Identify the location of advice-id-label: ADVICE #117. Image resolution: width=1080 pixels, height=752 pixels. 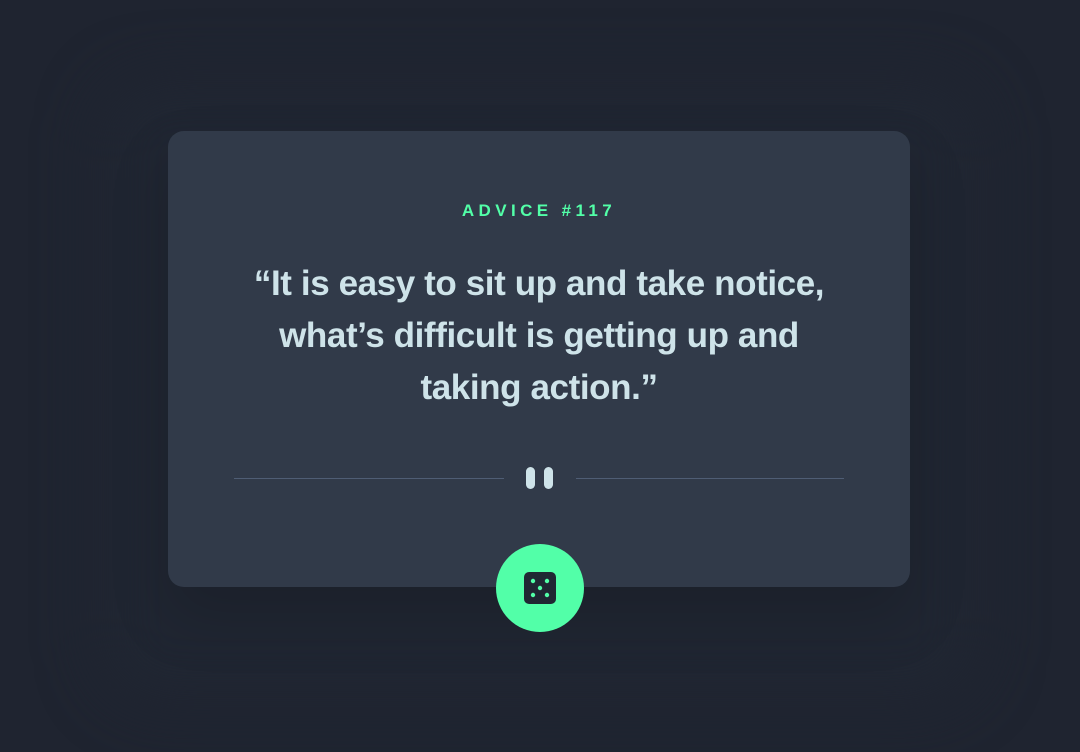
(539, 210).